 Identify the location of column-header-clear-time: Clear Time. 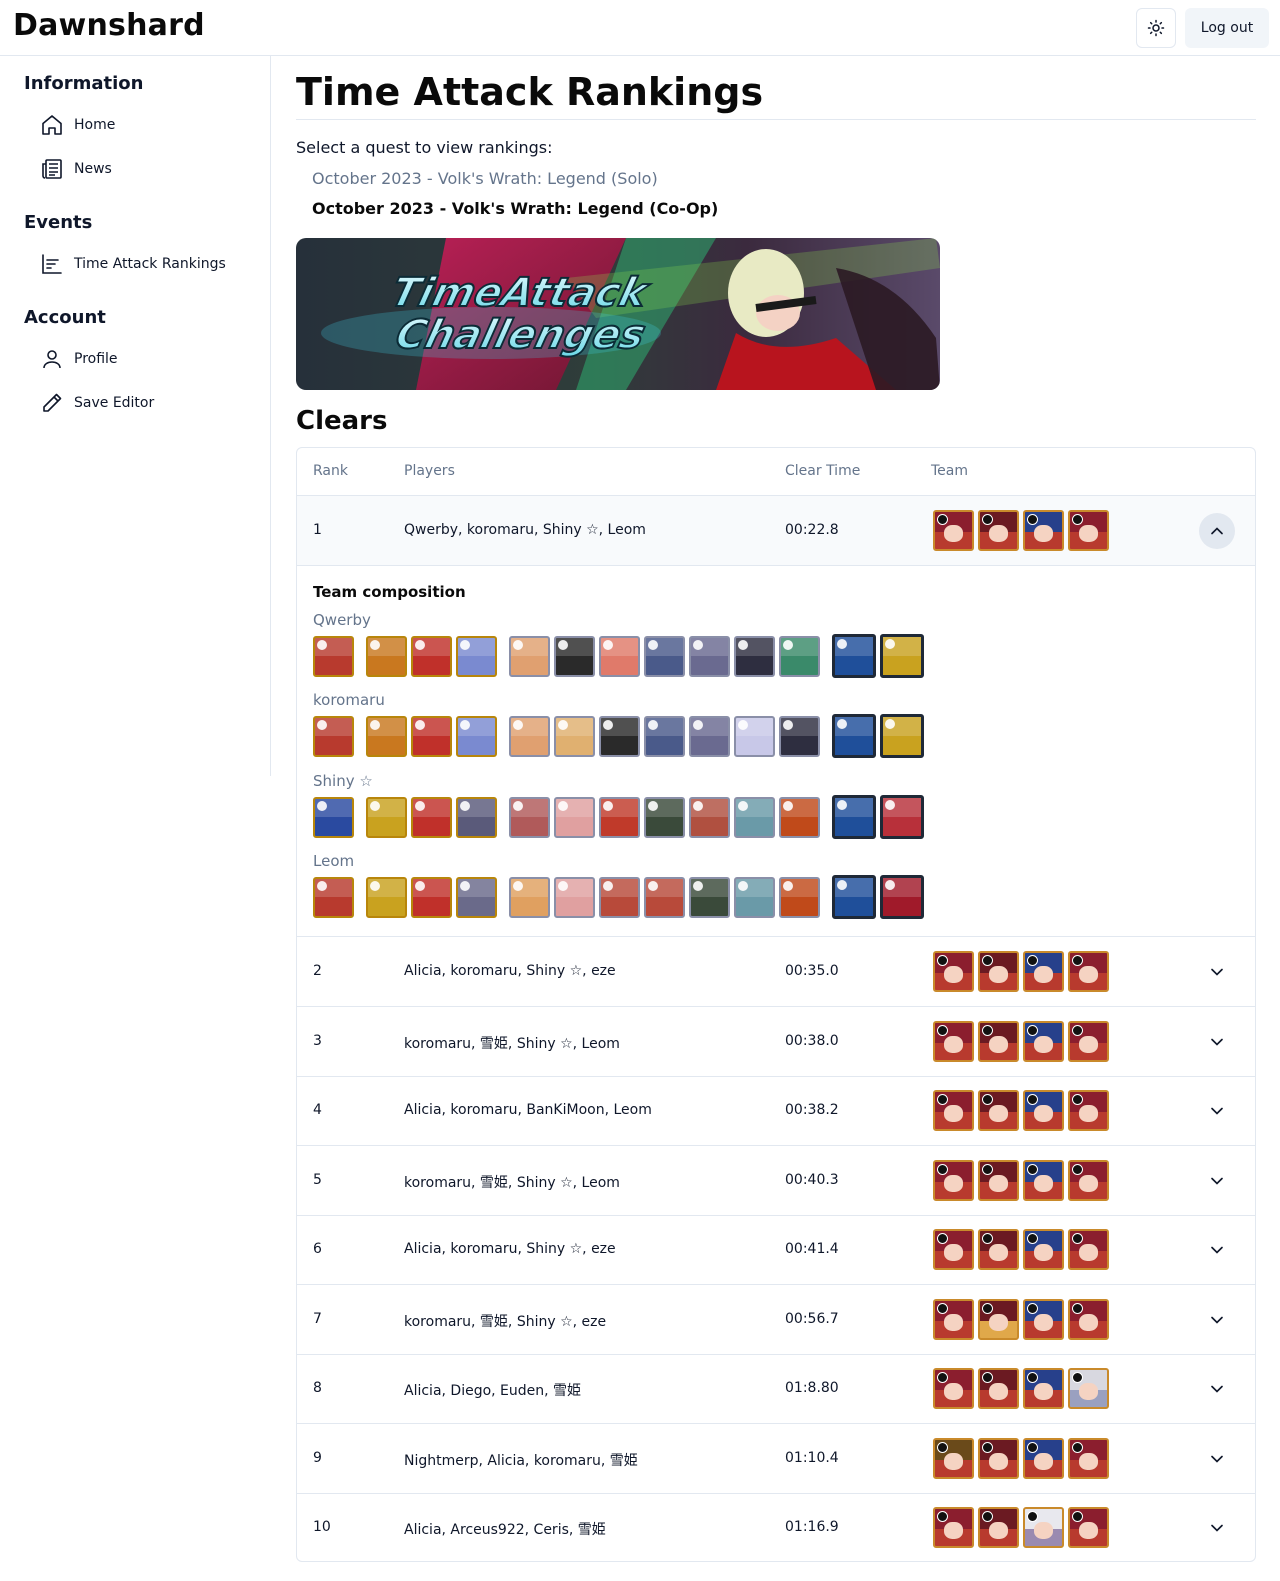
(823, 471).